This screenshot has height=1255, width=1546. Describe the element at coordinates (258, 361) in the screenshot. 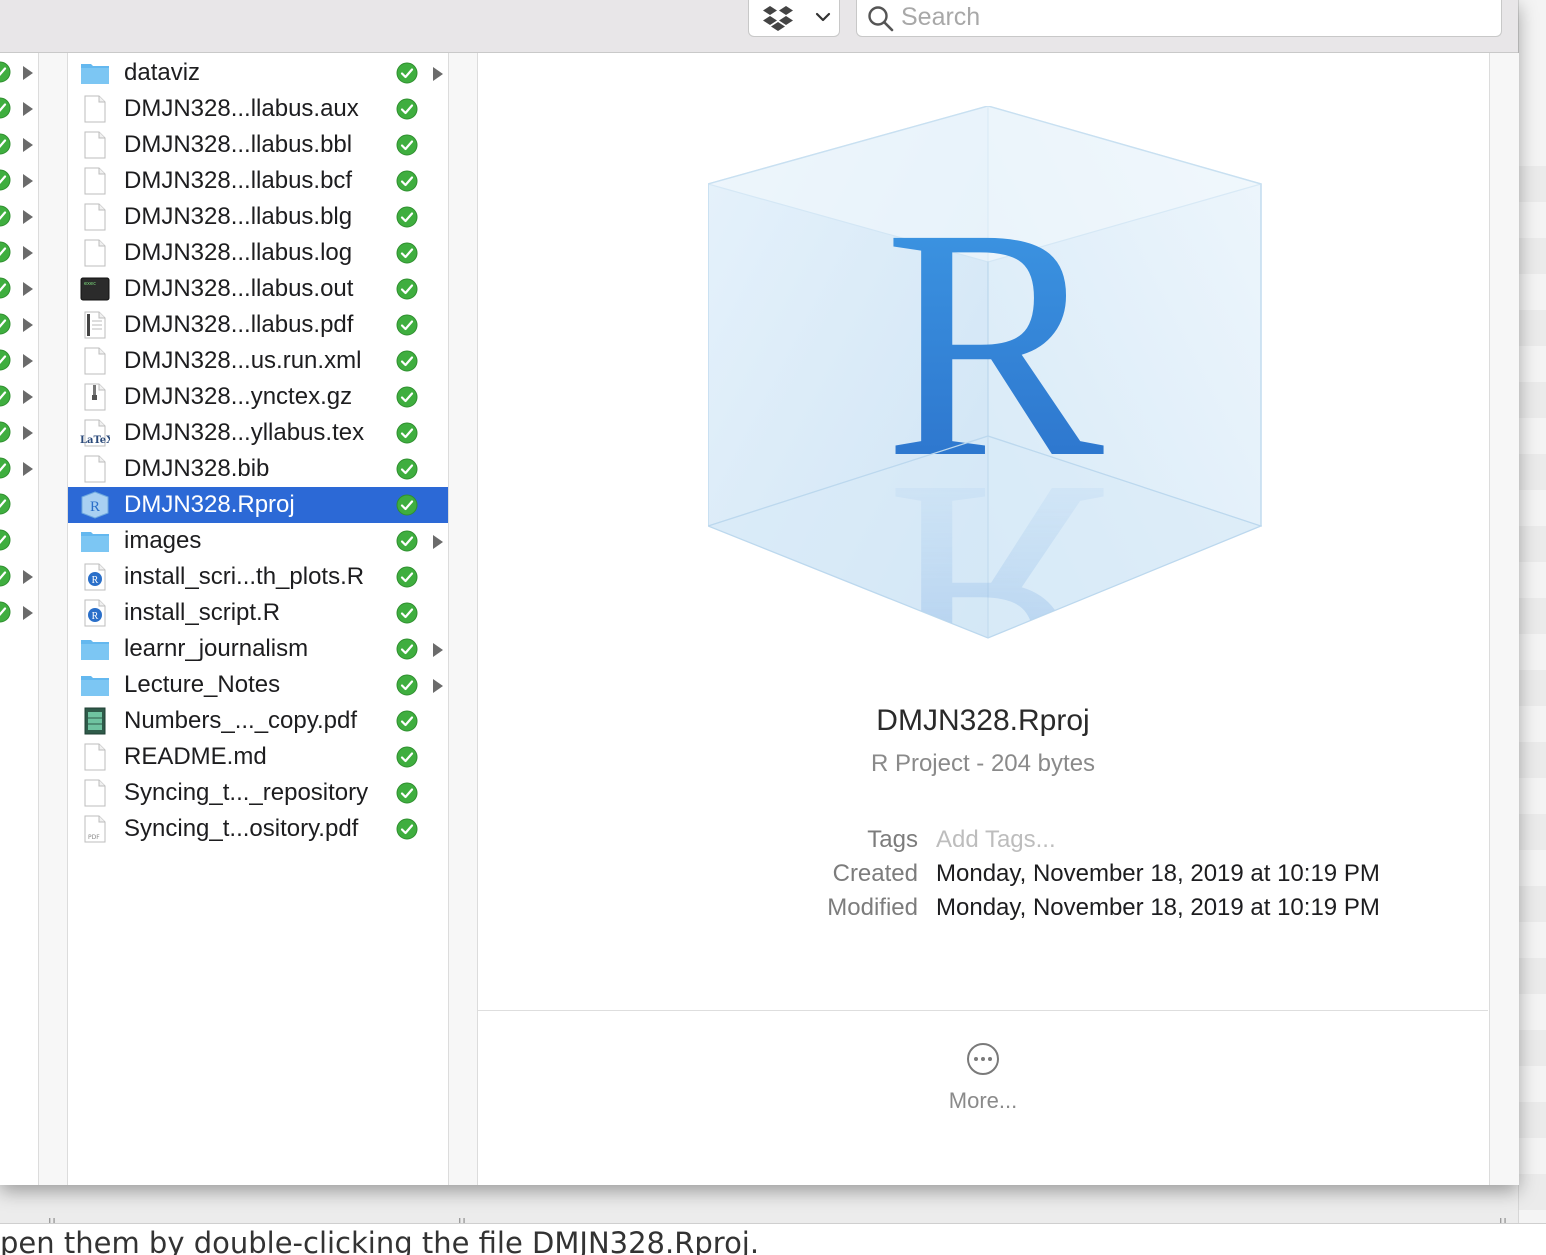

I see `file-row: DMJN328...us.run.xml` at that location.